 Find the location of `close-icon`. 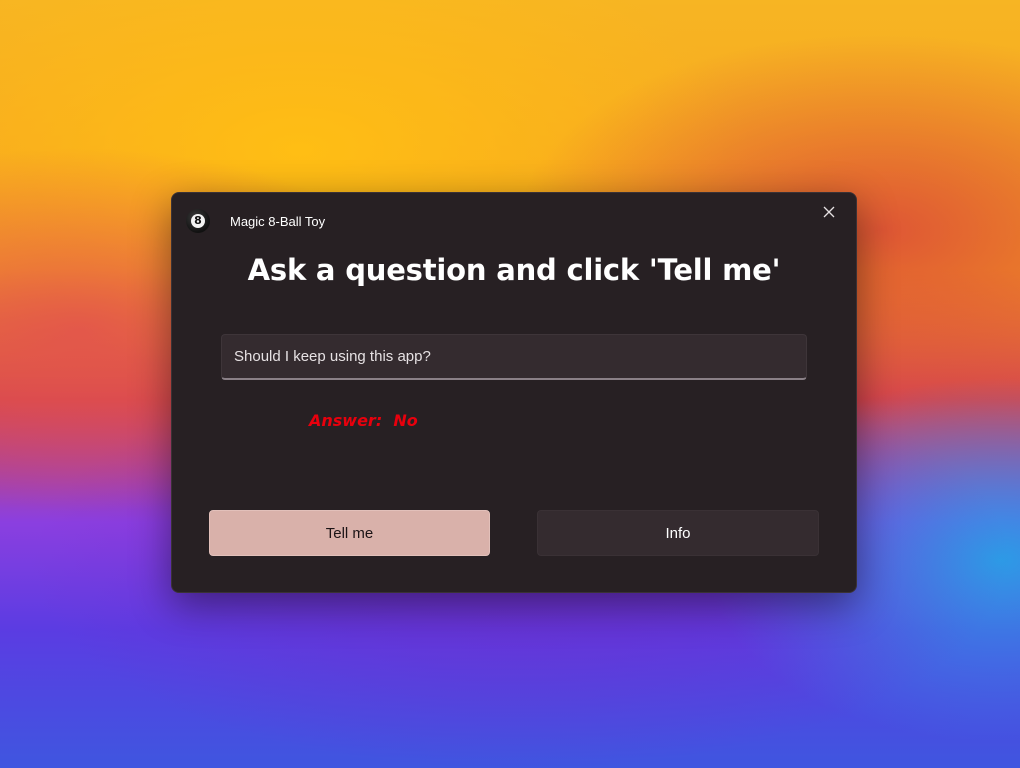

close-icon is located at coordinates (829, 212).